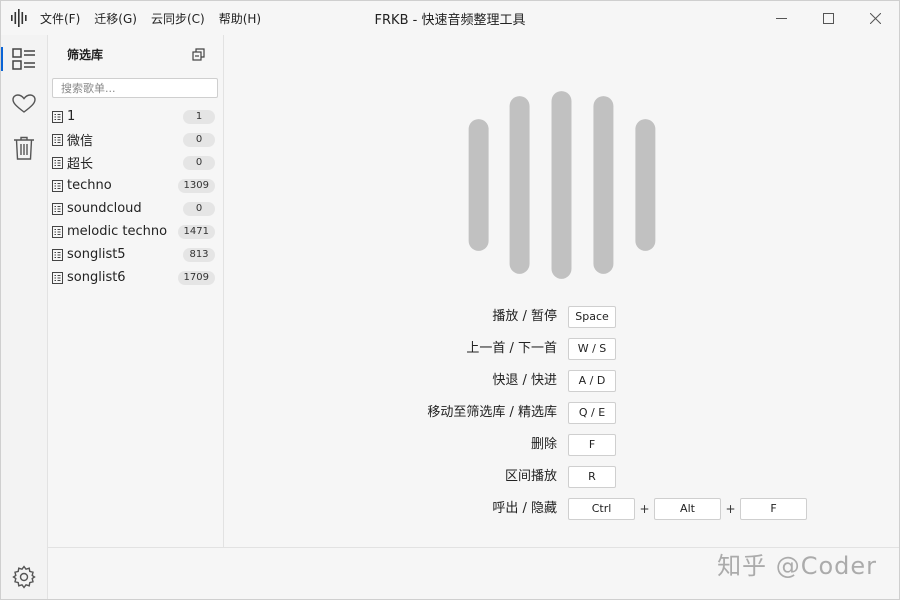  What do you see at coordinates (150, 18) in the screenshot?
I see `menu-bar: 文件(F) 迁移(G) 云同步(C) 帮助(H)` at bounding box center [150, 18].